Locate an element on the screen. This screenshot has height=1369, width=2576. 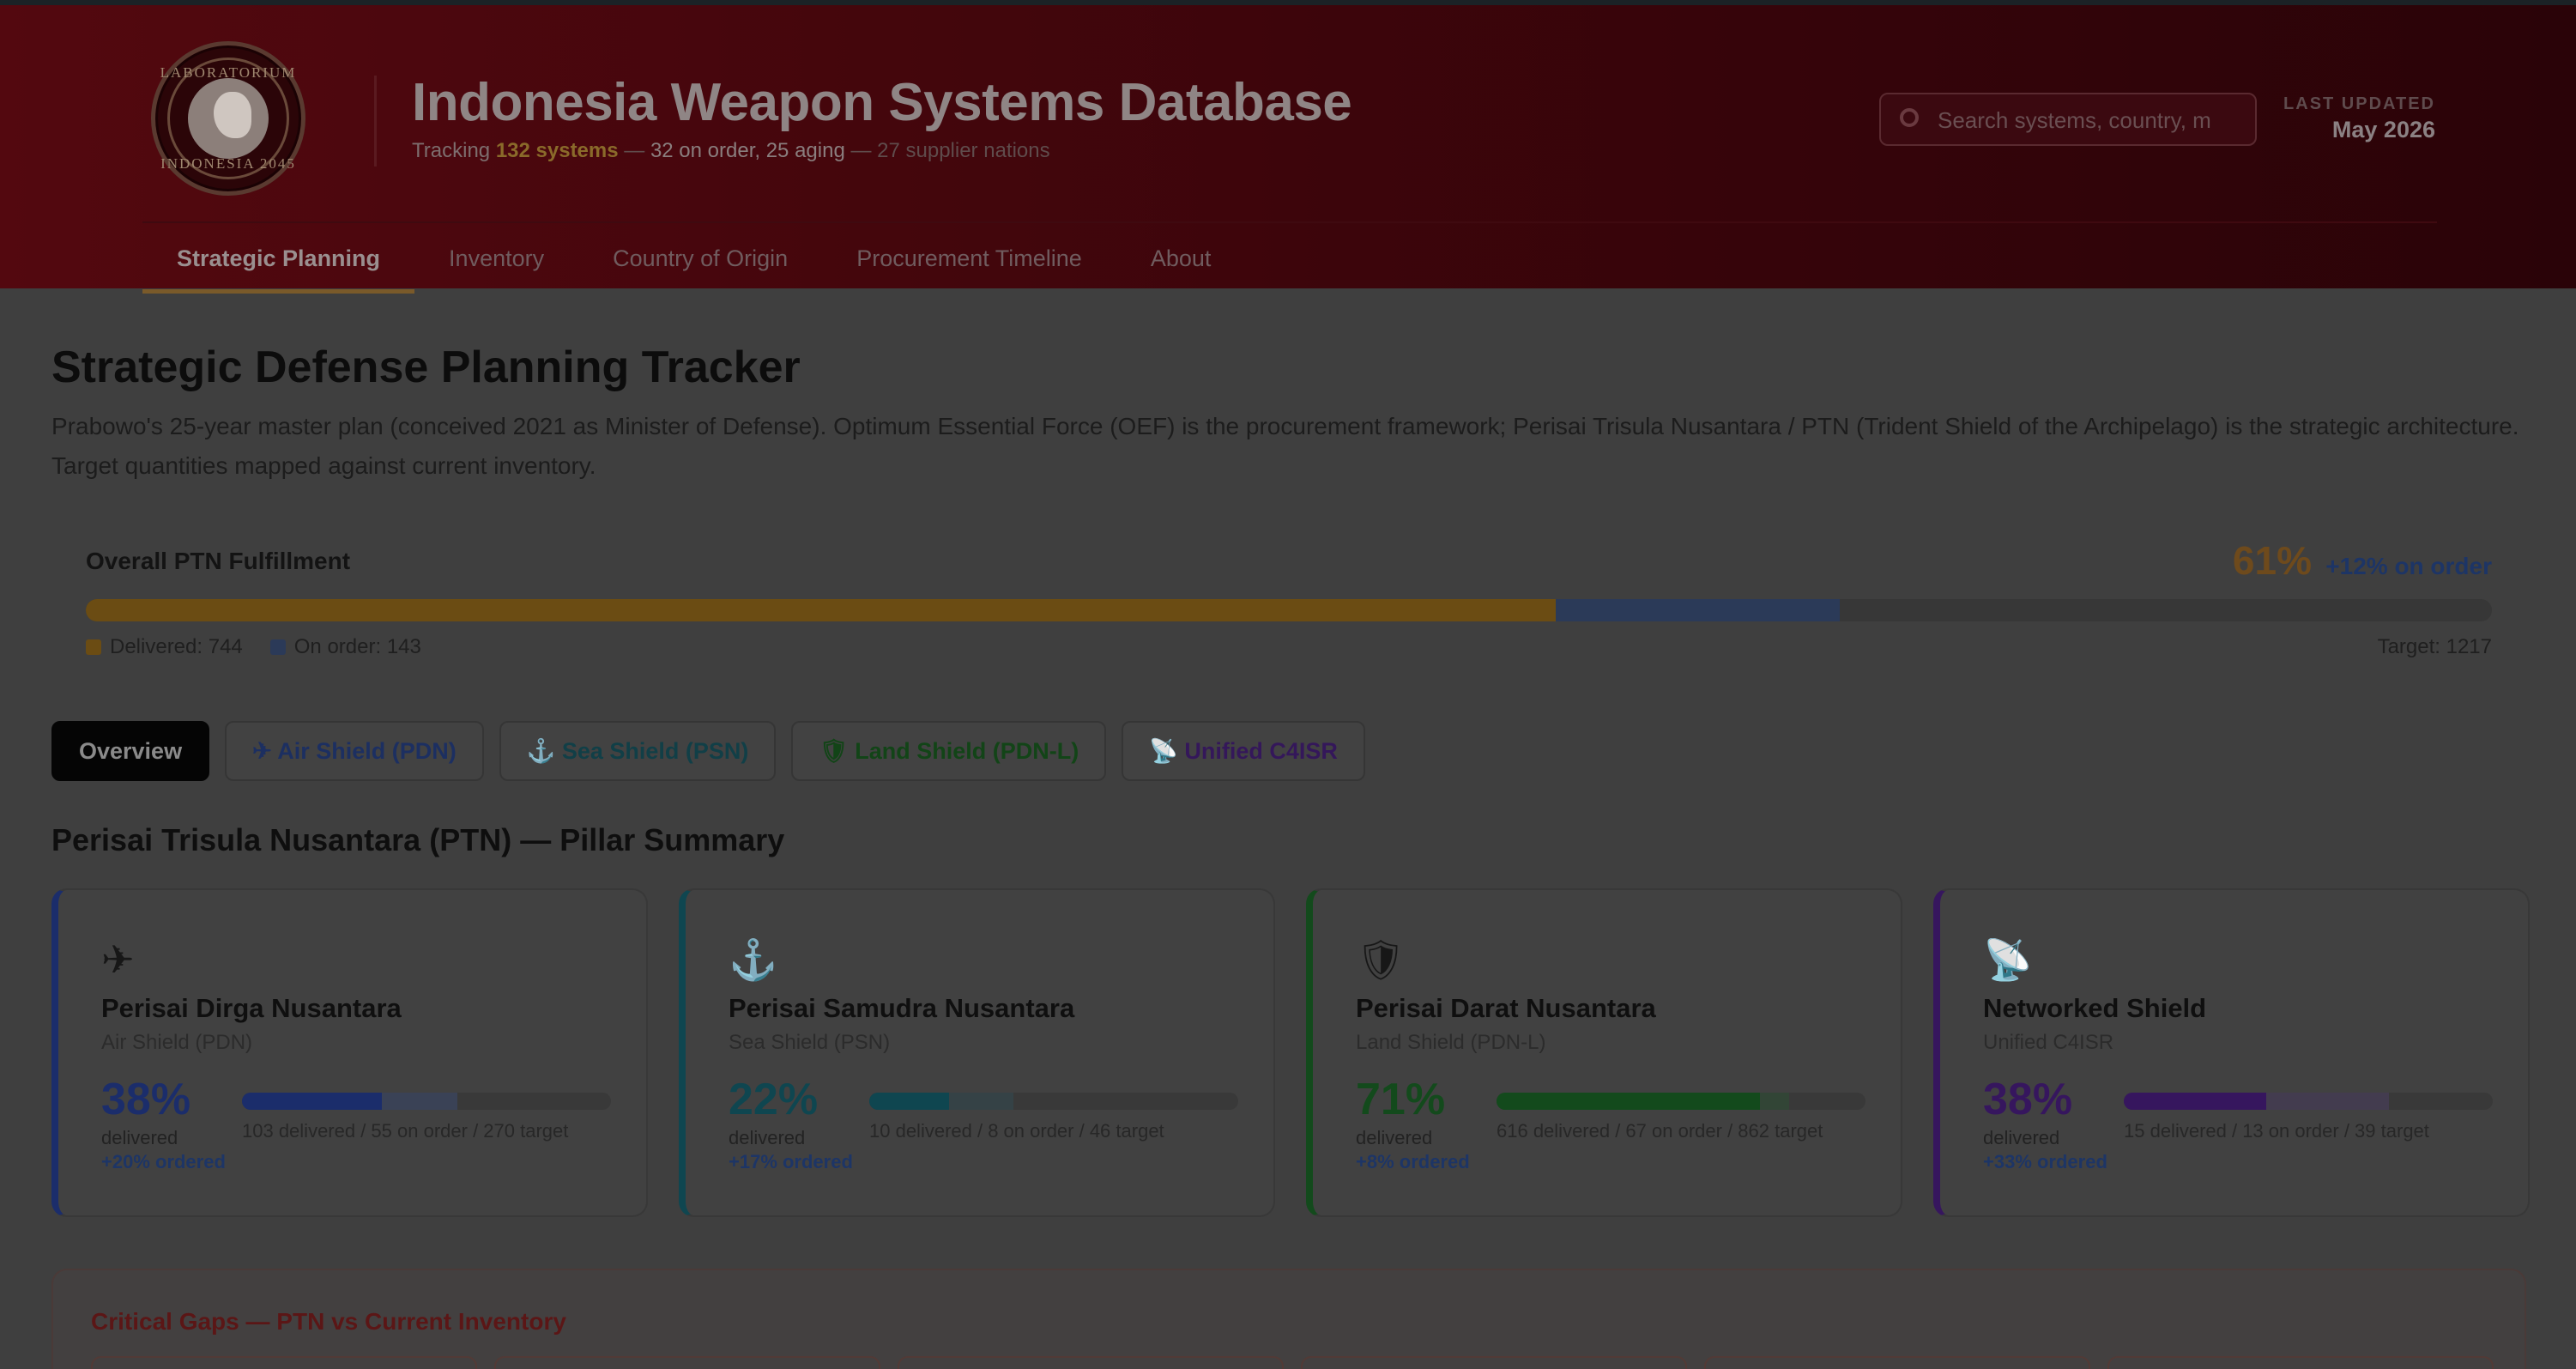
pillar-percent: 22% is located at coordinates (774, 1099).